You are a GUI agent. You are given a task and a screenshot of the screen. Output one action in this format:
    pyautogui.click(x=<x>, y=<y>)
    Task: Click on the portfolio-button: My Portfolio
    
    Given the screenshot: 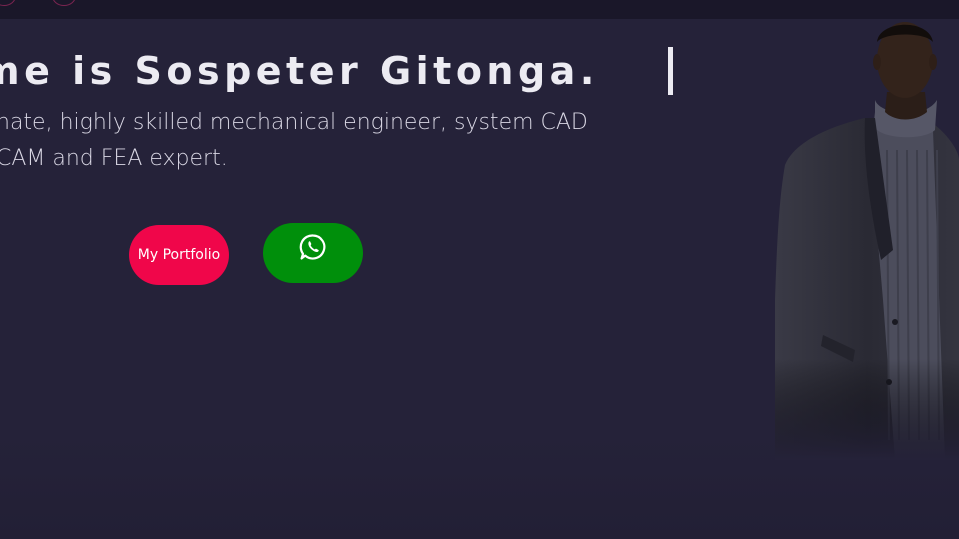 What is the action you would take?
    pyautogui.click(x=179, y=255)
    